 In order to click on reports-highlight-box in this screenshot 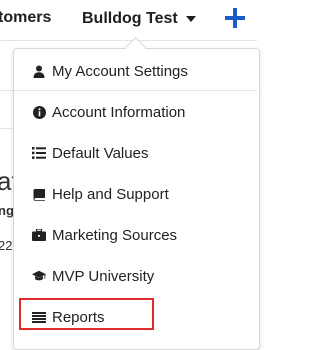, I will do `click(86, 314)`.